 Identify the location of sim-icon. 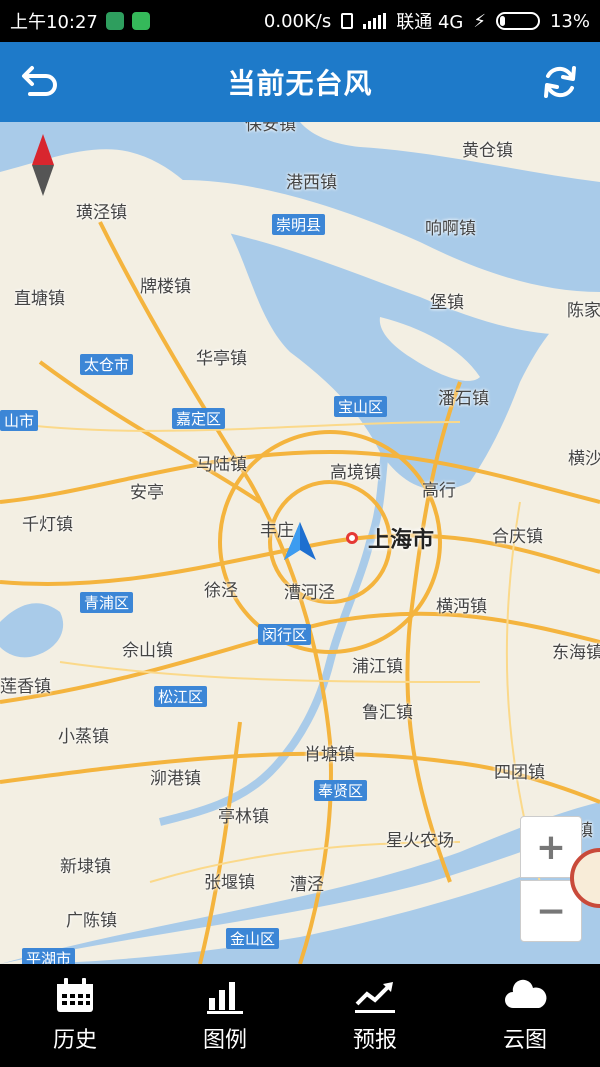
(347, 21).